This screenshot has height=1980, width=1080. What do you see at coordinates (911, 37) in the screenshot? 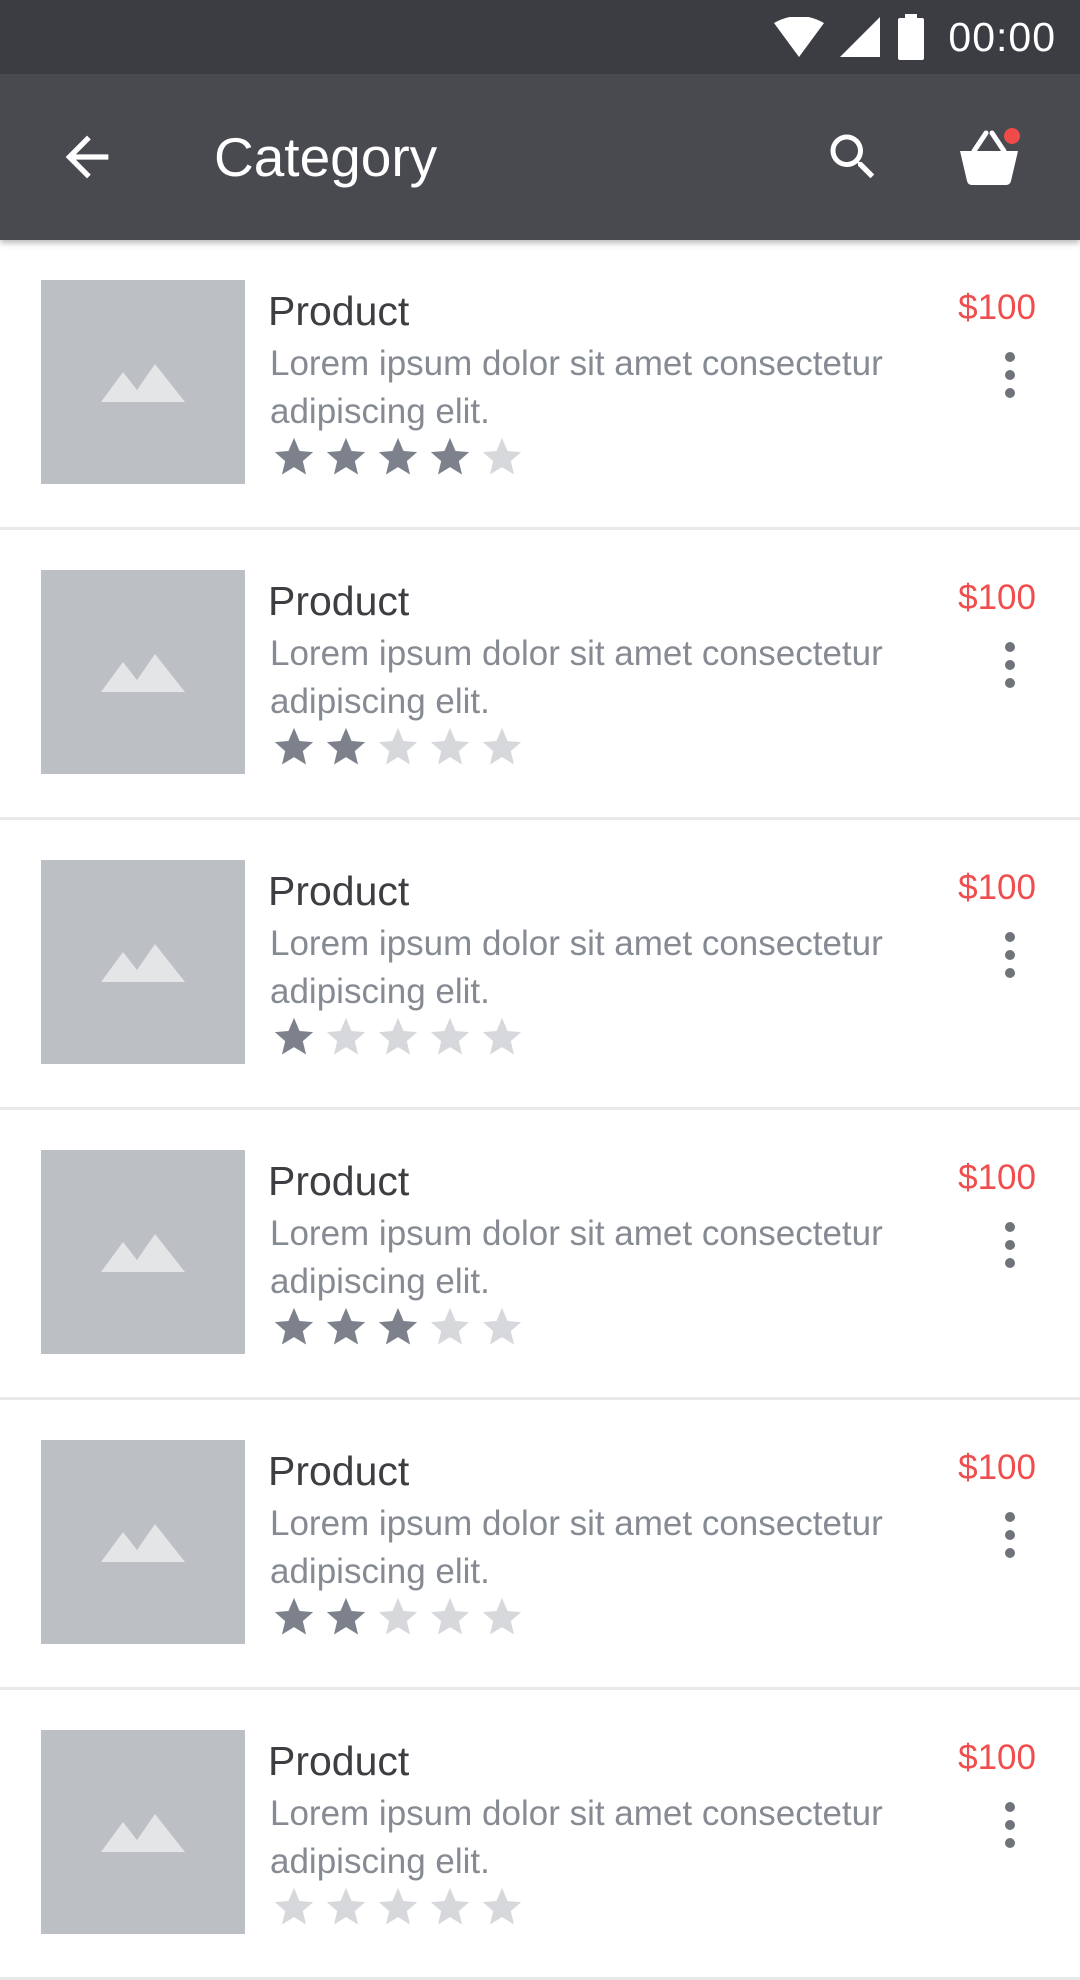
I see `battery-icon` at bounding box center [911, 37].